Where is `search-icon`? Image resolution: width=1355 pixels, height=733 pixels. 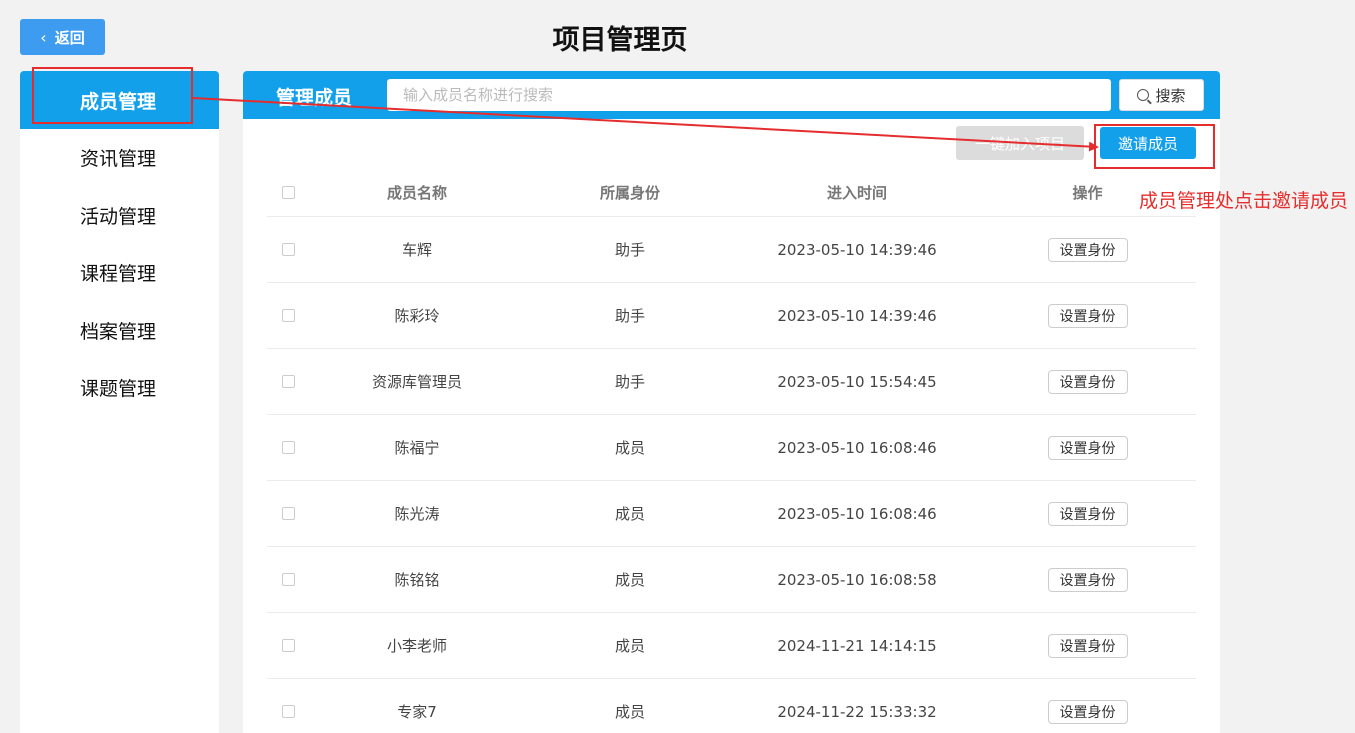 search-icon is located at coordinates (1143, 95).